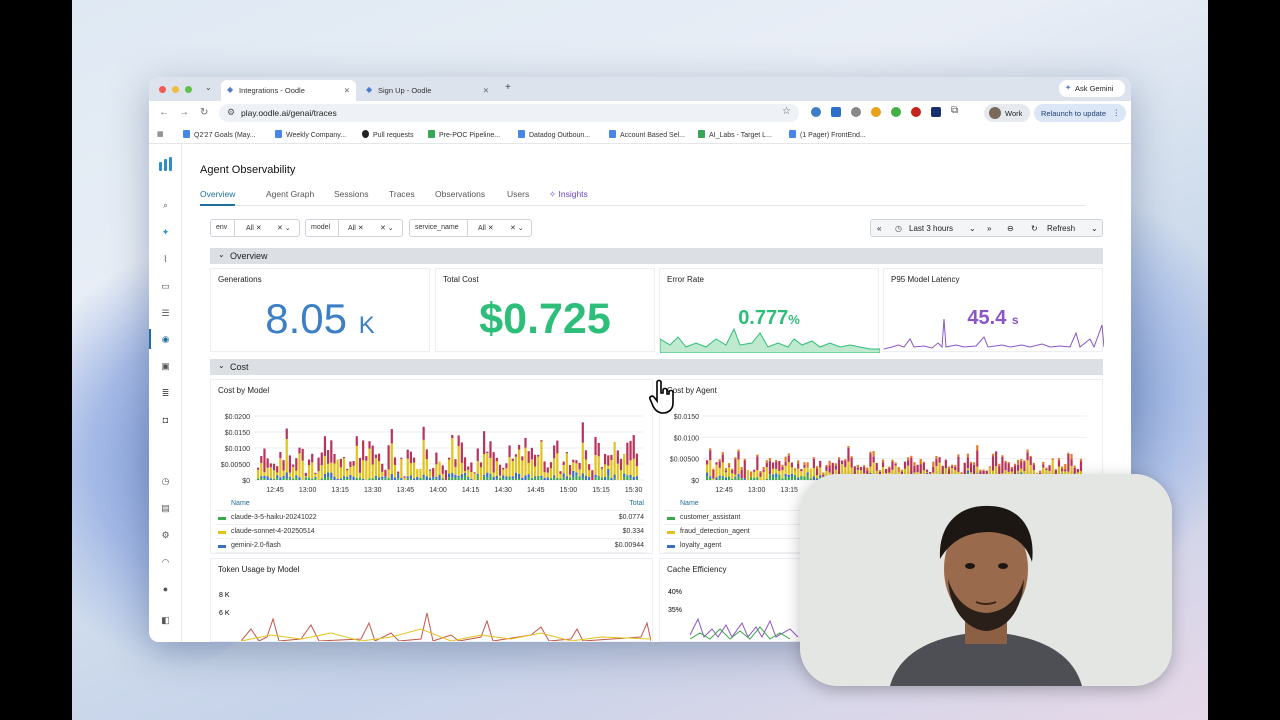 This screenshot has width=1280, height=720. I want to click on bookmark-star-icon: ☆, so click(786, 111).